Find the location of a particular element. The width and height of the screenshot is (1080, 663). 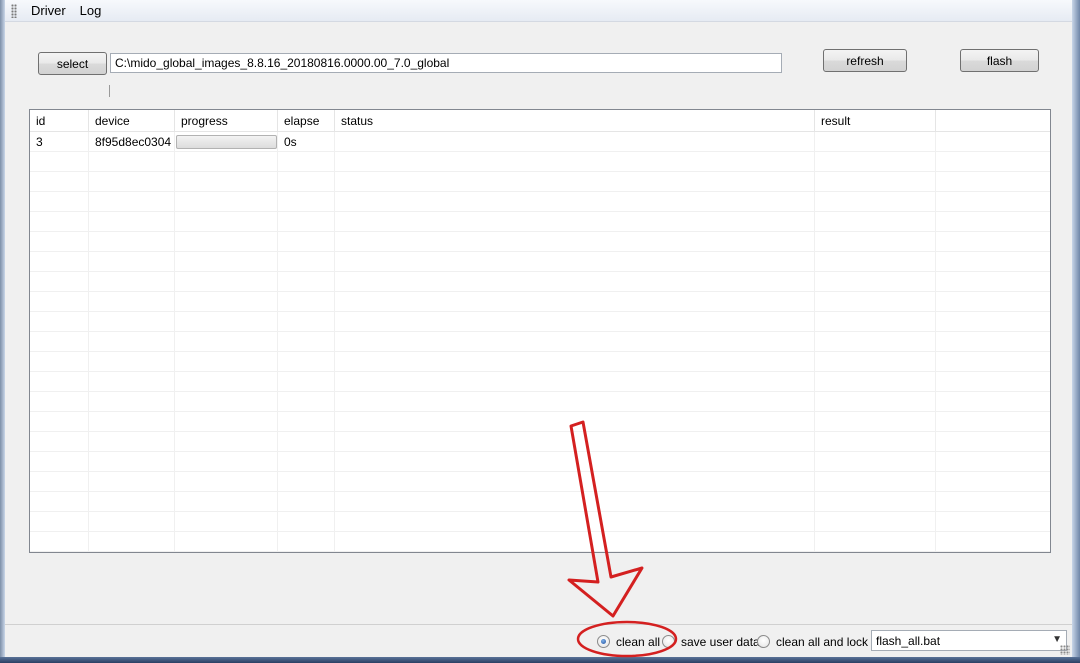

radio-clean-all-and-lock: clean all and lock is located at coordinates (812, 641).